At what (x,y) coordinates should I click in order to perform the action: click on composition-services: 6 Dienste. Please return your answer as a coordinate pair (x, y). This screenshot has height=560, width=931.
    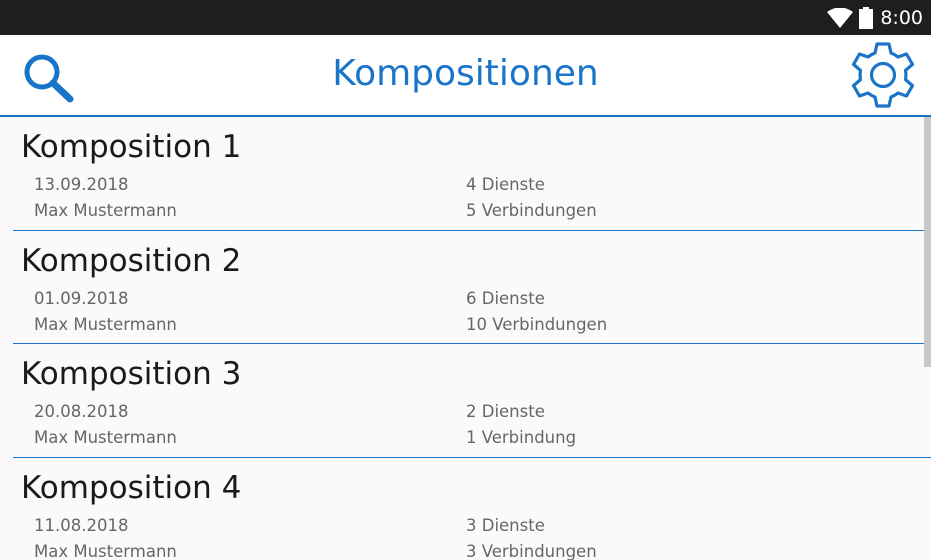
    Looking at the image, I should click on (505, 298).